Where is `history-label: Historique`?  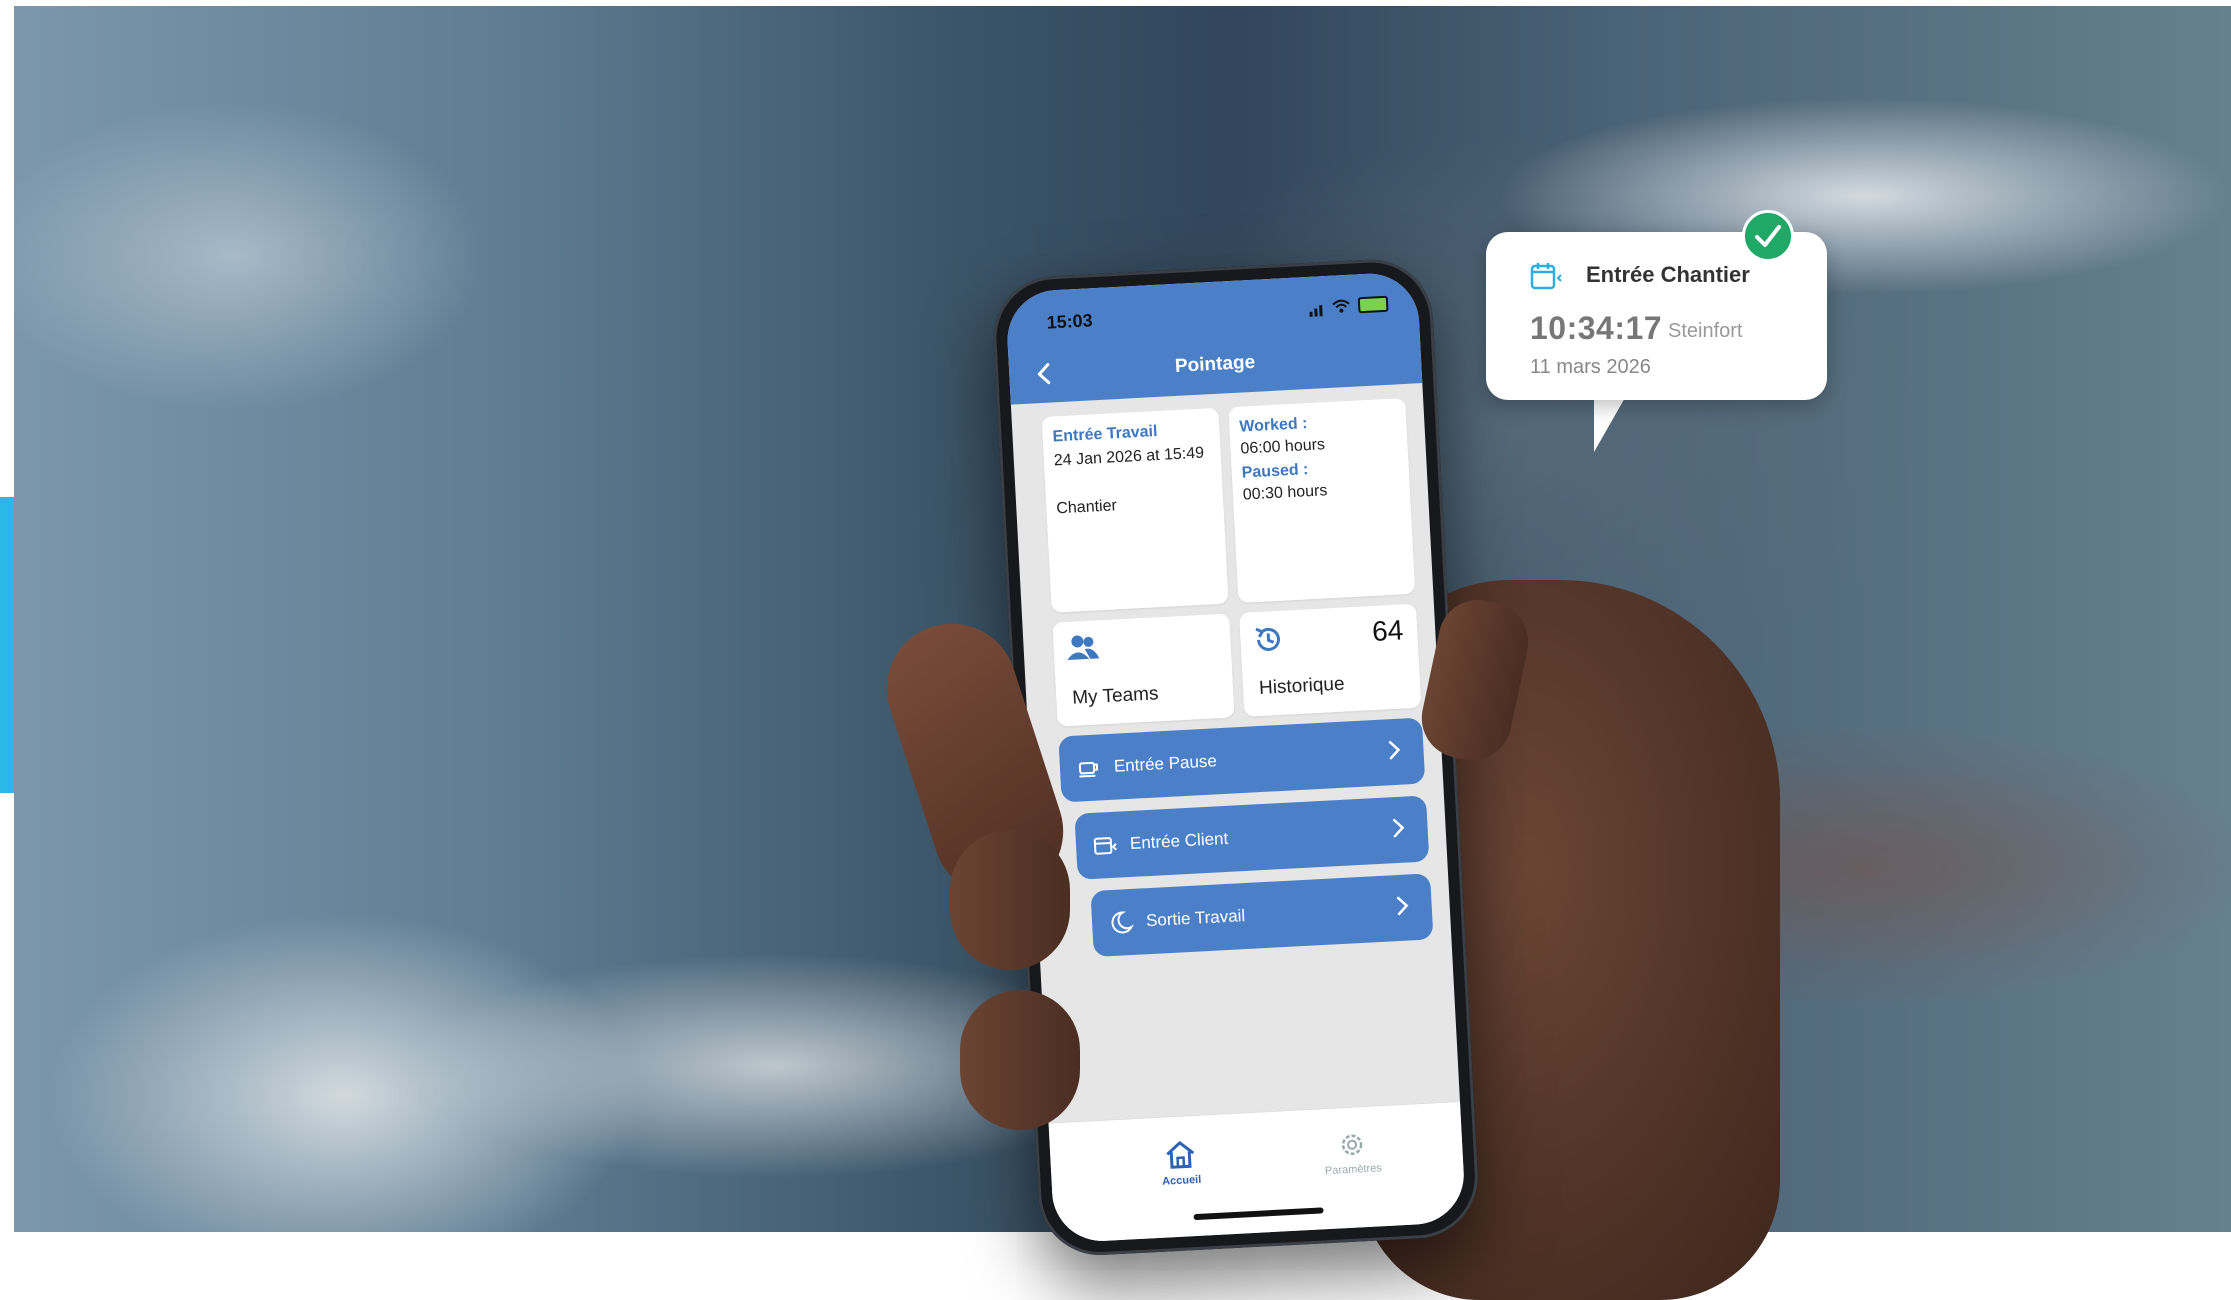 history-label: Historique is located at coordinates (1302, 686).